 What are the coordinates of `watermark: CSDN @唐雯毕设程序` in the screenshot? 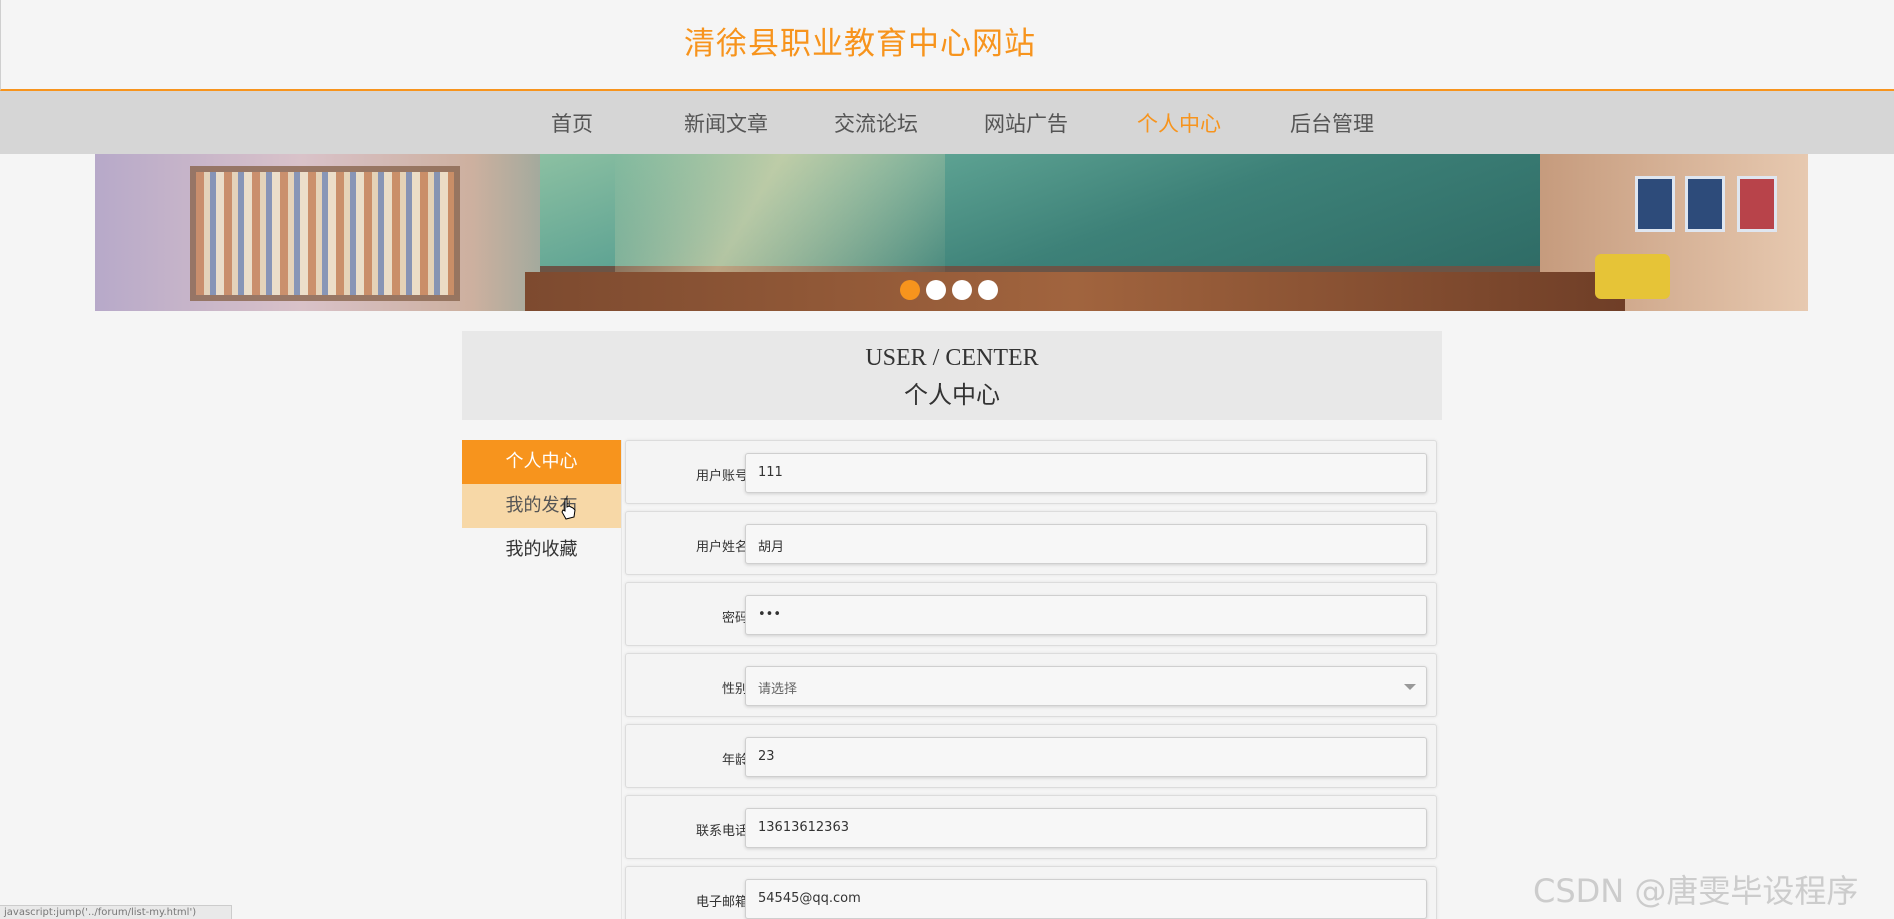 It's located at (1696, 891).